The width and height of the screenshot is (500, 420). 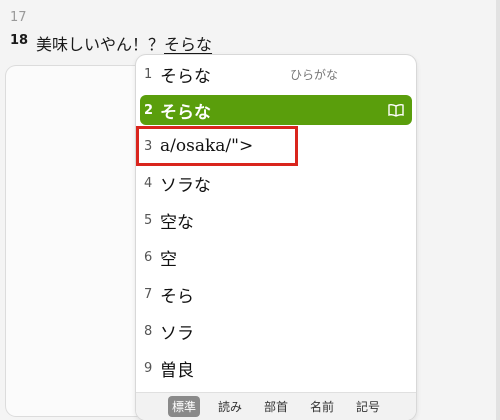 I want to click on candidate-number: 1, so click(x=148, y=74).